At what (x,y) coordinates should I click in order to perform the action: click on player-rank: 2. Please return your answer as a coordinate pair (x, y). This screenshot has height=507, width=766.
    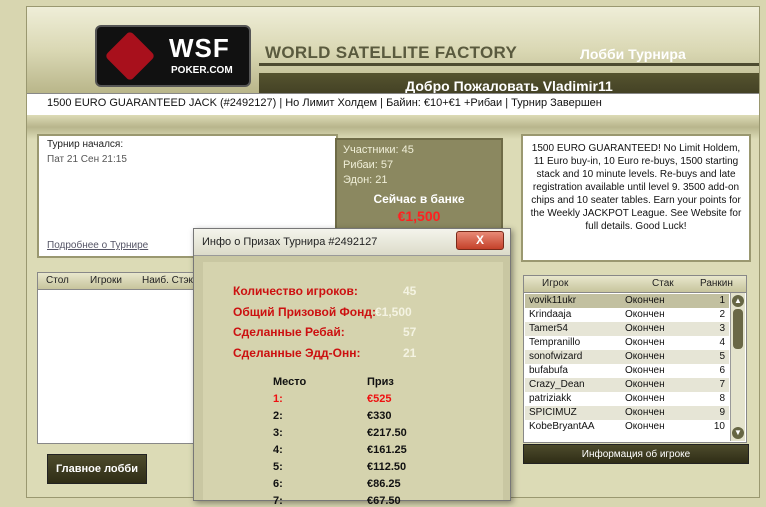
    Looking at the image, I should click on (722, 314).